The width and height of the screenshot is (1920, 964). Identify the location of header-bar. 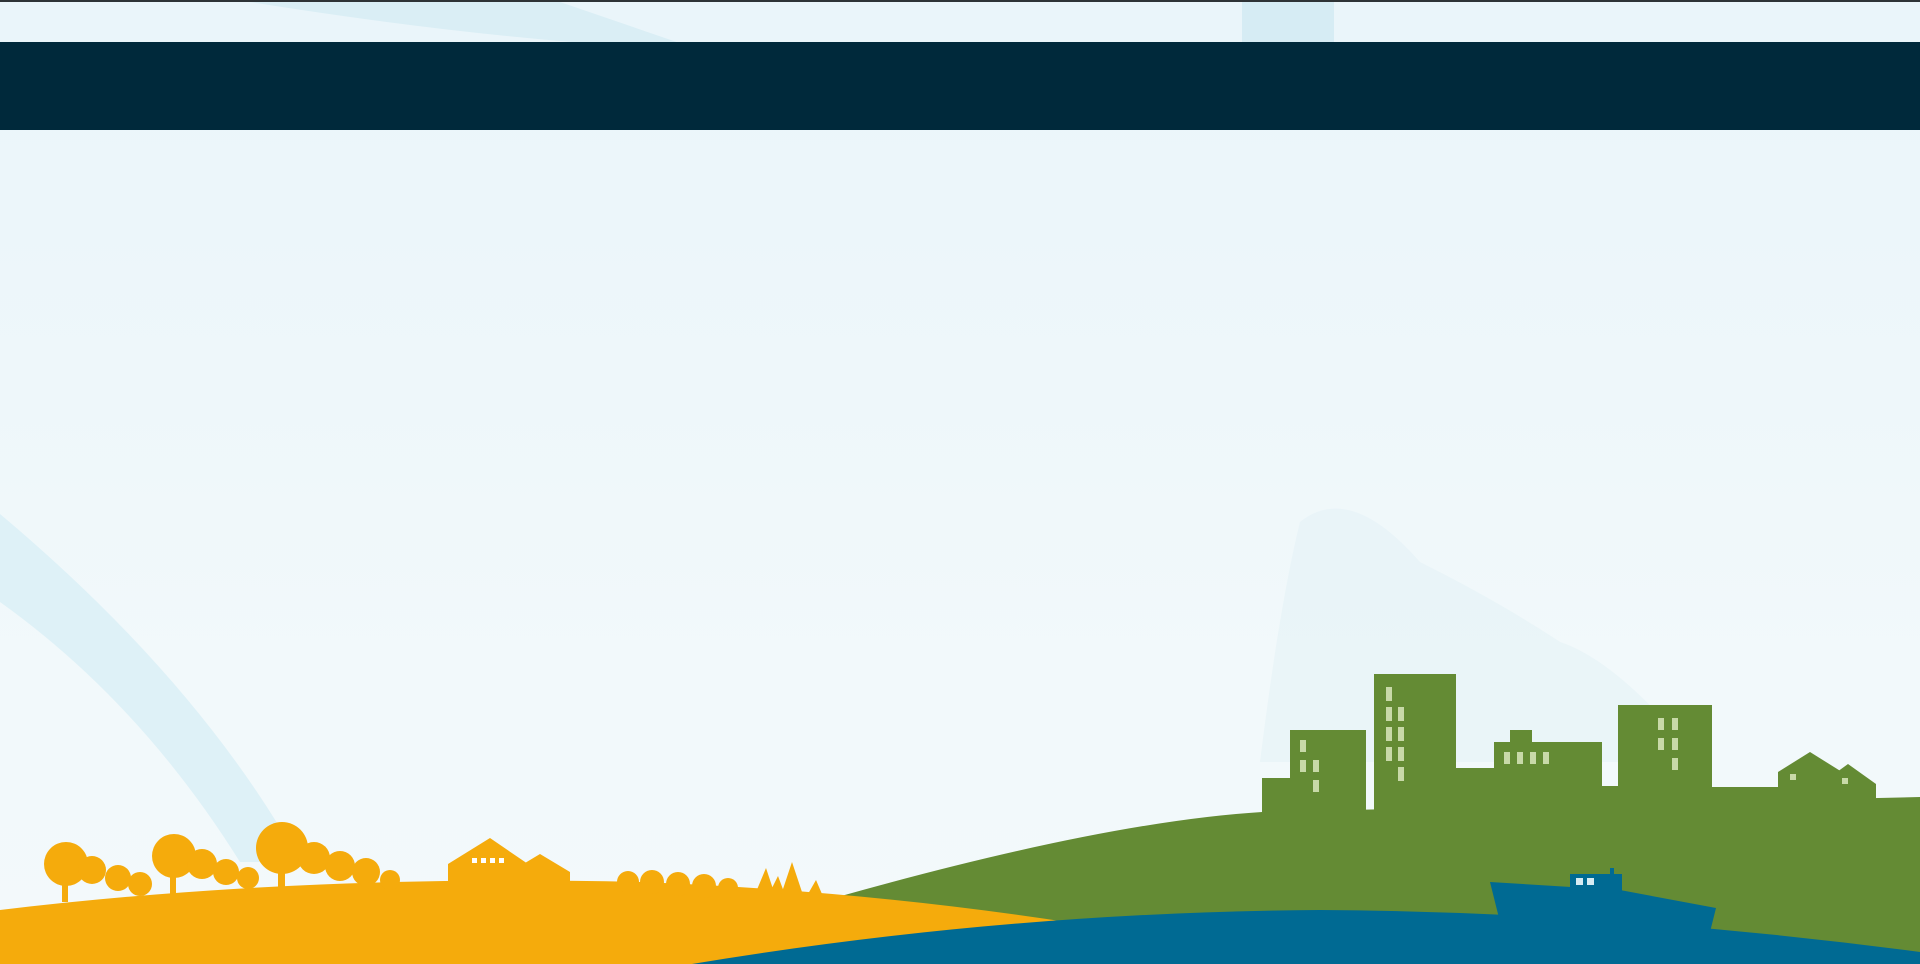
(960, 86).